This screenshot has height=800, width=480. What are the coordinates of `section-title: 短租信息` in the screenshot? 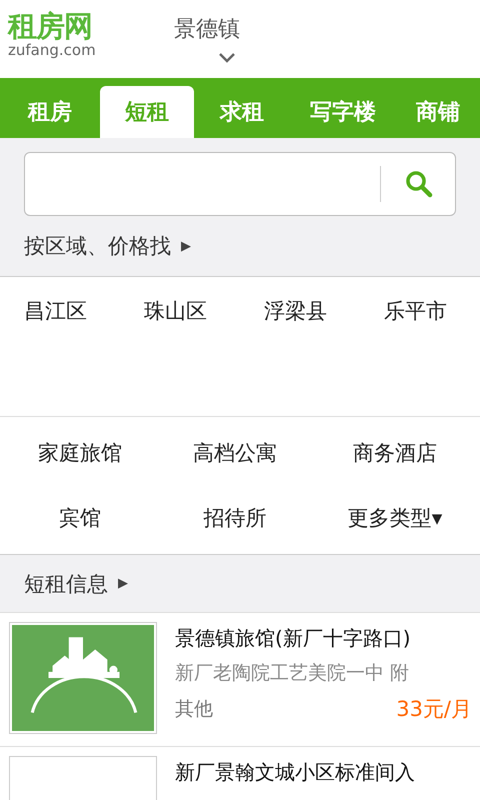 It's located at (66, 584).